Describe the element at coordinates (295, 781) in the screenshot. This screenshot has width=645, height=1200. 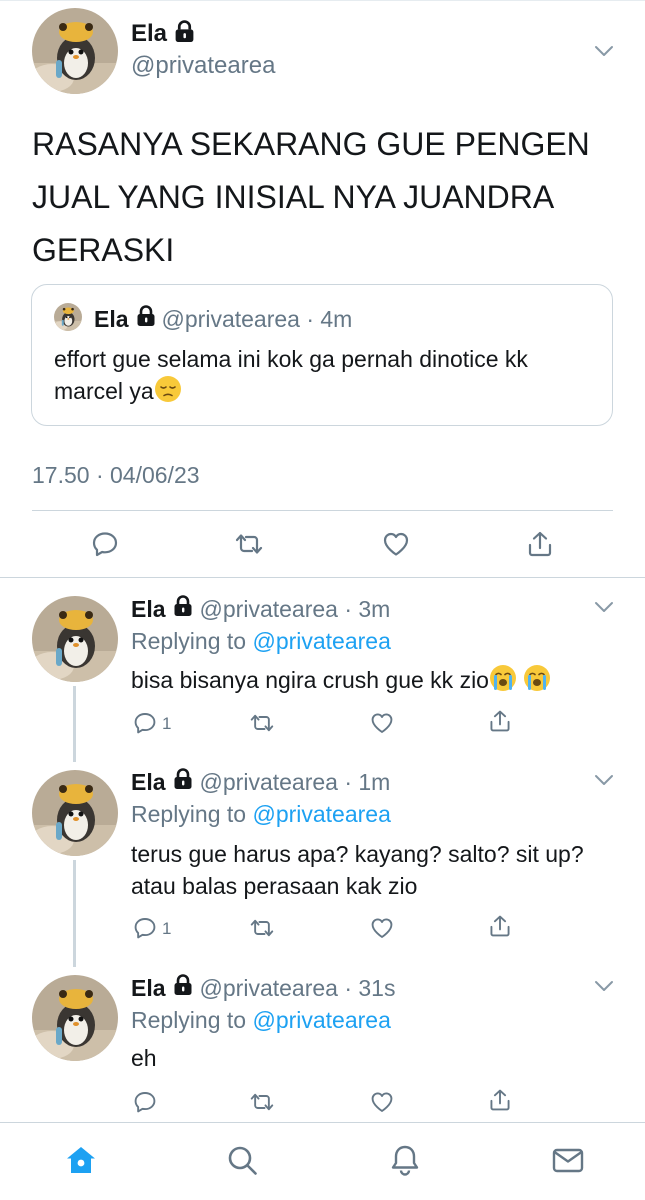
I see `handle-meta: @privatearea · 1m` at that location.